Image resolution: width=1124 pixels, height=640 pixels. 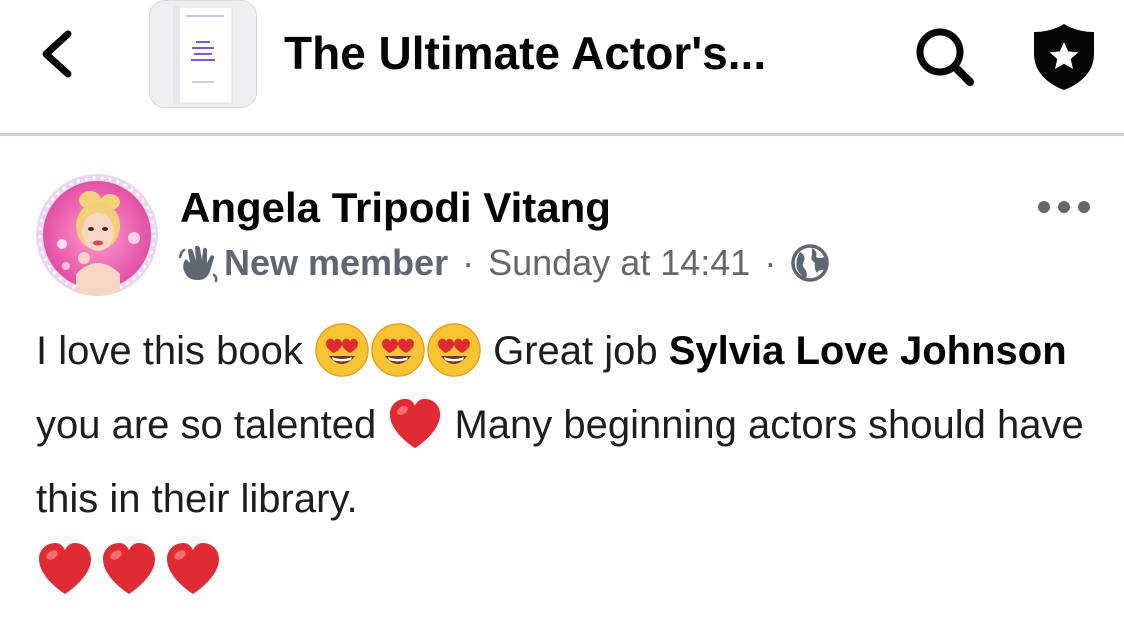 I want to click on admin-tools-button, so click(x=1064, y=56).